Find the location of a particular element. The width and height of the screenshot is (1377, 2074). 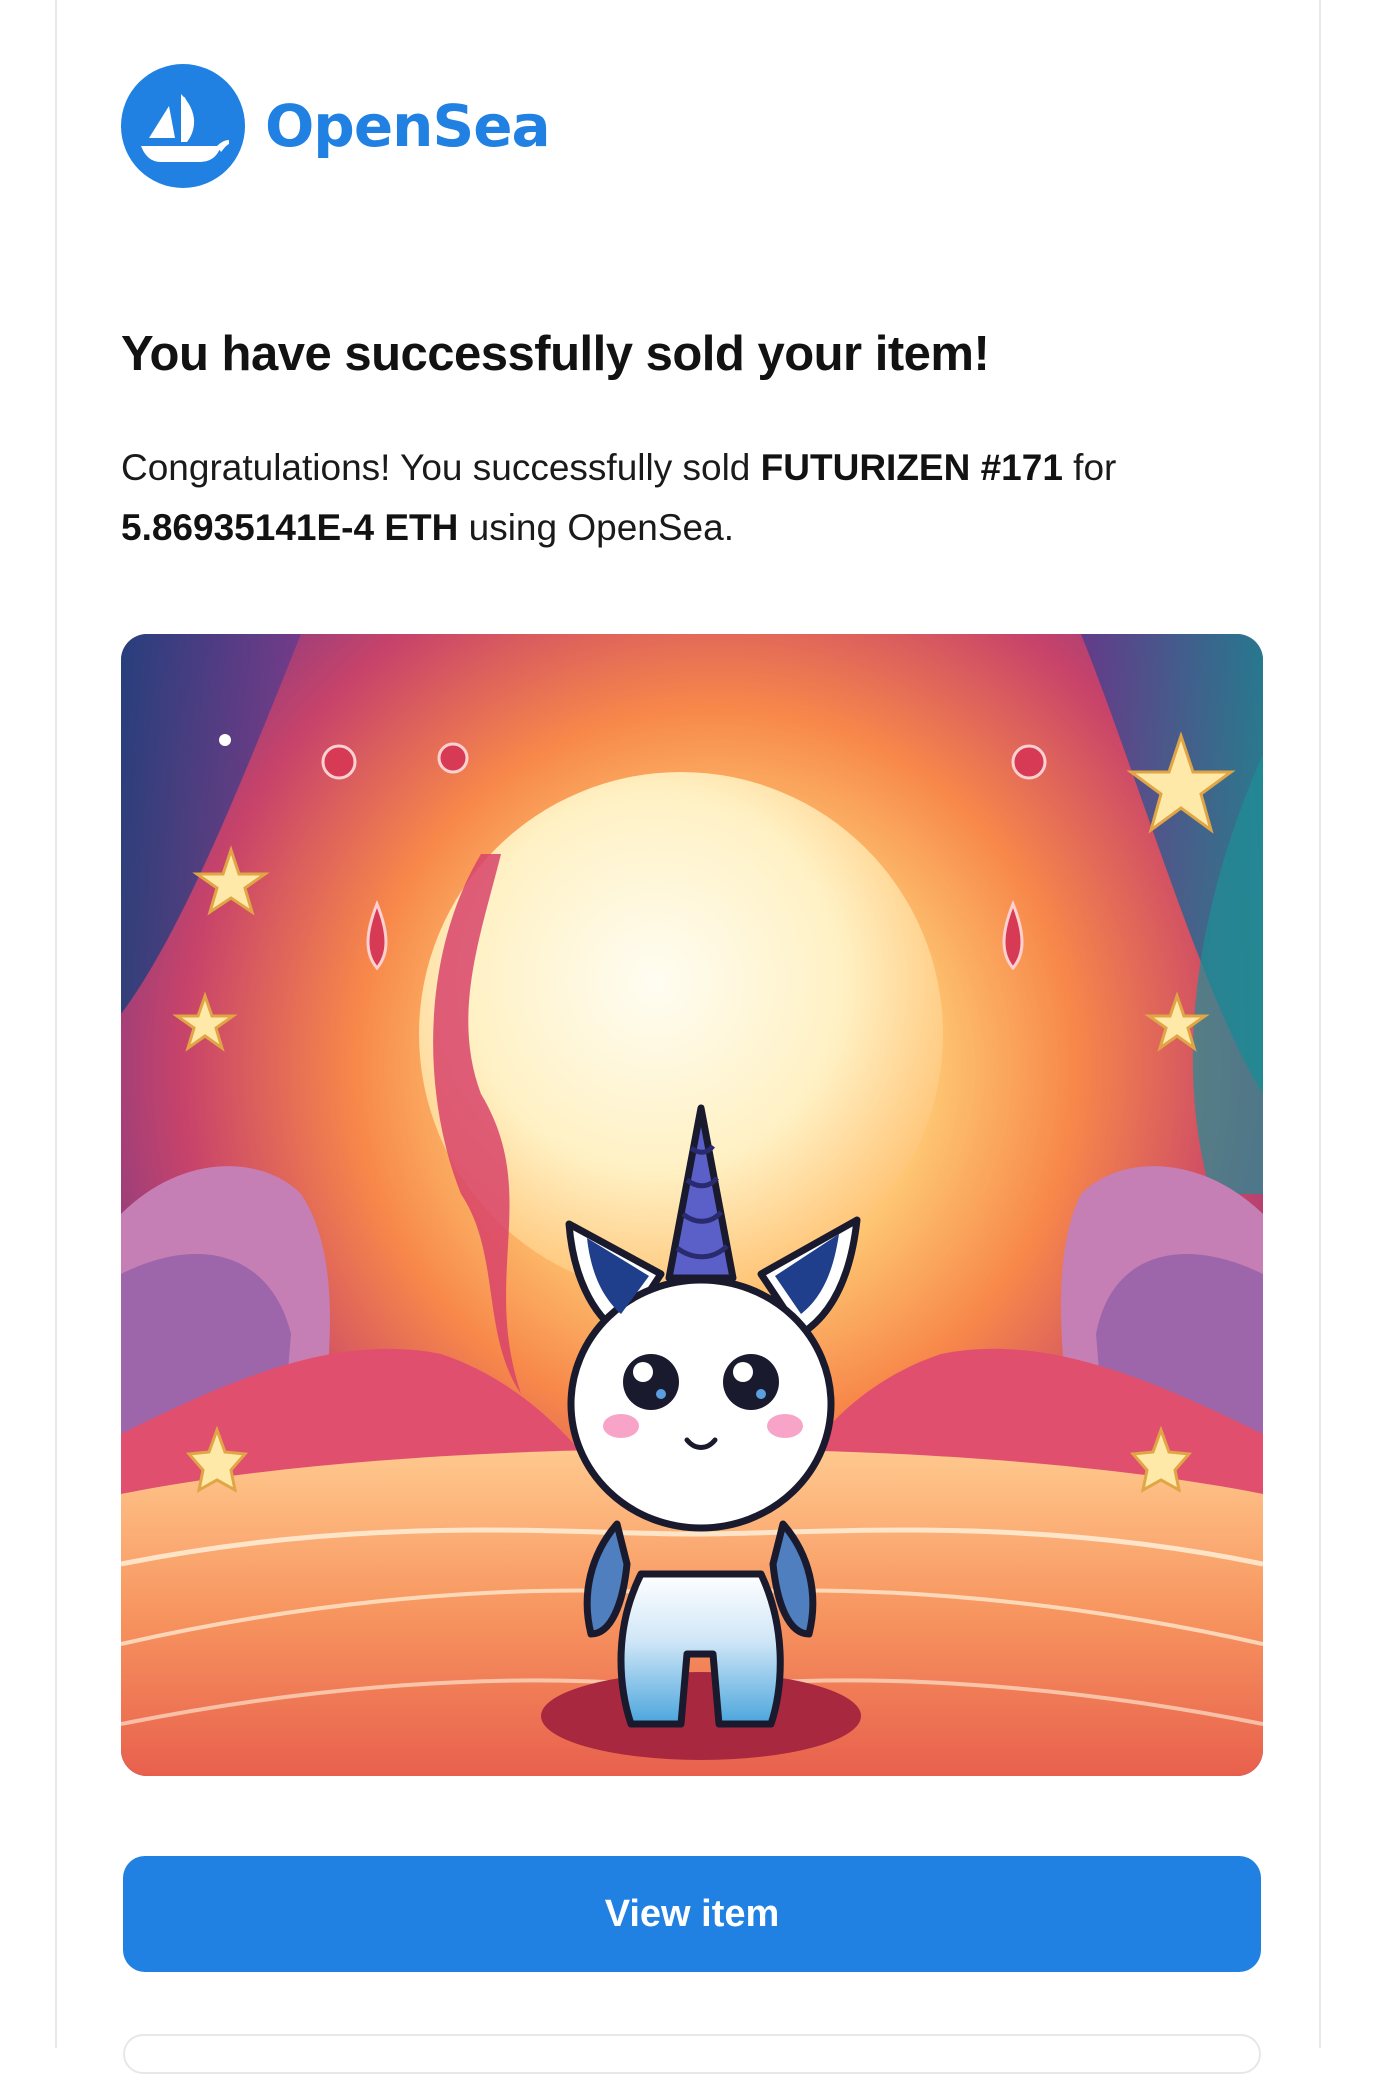

message-intro: Congratulations! You successfully sold is located at coordinates (441, 467).